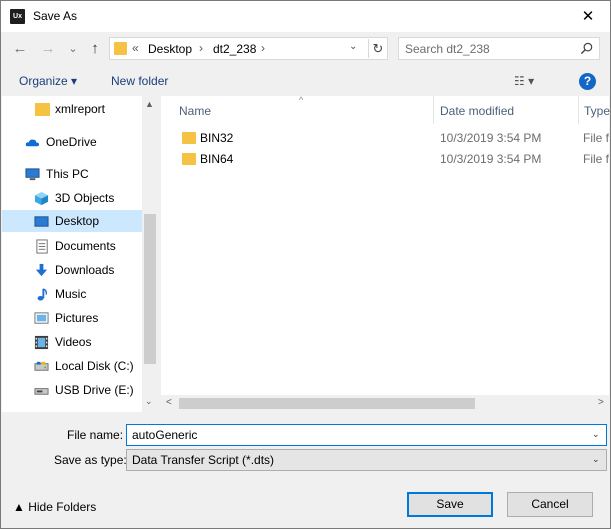 This screenshot has height=529, width=611. I want to click on window-title: Save As, so click(55, 16).